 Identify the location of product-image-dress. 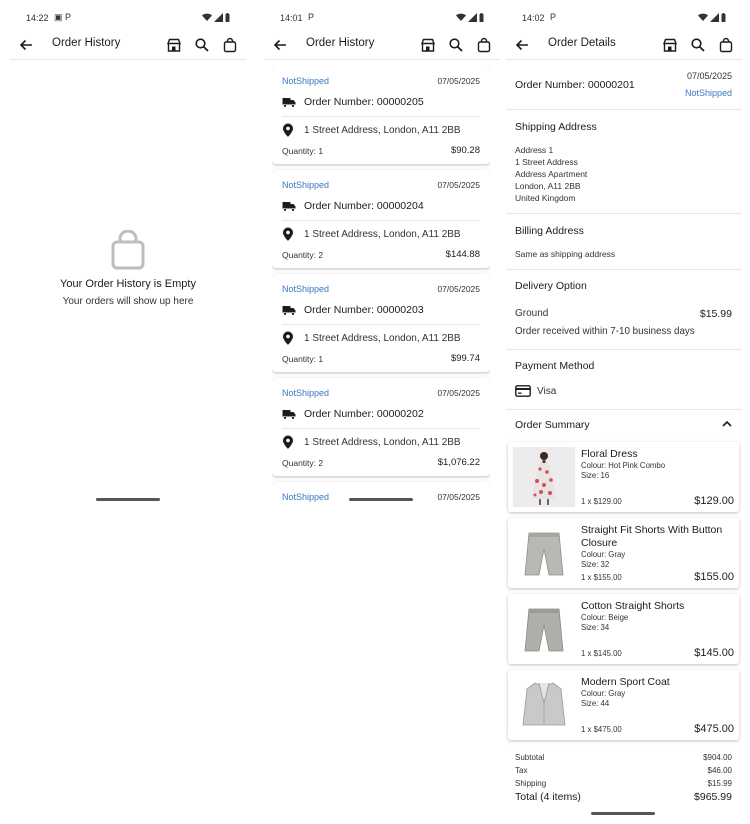
(544, 477).